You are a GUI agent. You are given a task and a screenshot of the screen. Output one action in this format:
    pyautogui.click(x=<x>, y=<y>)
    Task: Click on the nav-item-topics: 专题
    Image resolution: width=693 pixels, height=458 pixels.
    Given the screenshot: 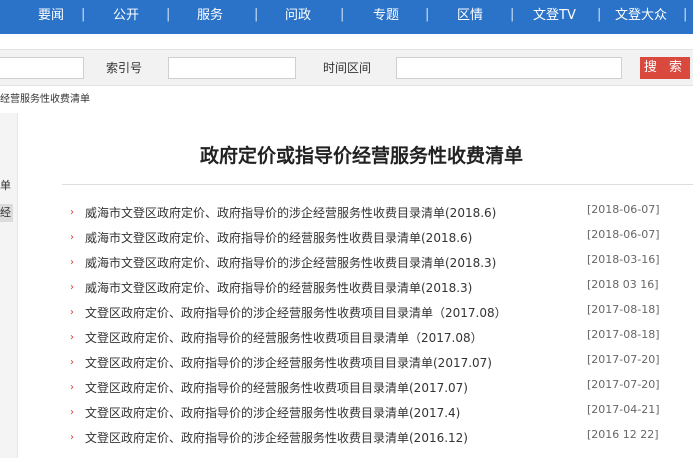 What is the action you would take?
    pyautogui.click(x=386, y=16)
    